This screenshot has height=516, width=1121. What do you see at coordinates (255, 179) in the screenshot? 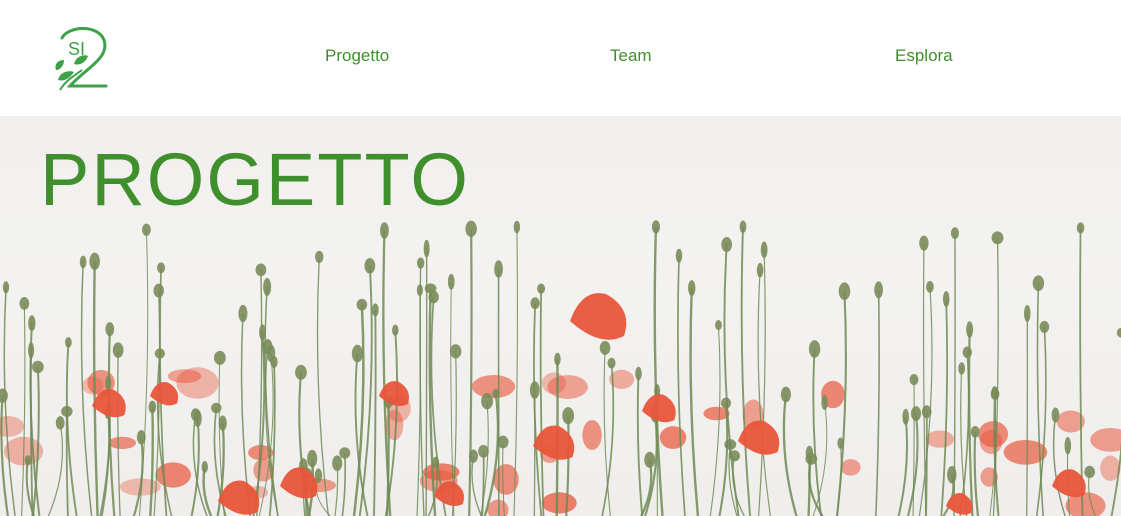
I see `page-title: PROGETTO` at bounding box center [255, 179].